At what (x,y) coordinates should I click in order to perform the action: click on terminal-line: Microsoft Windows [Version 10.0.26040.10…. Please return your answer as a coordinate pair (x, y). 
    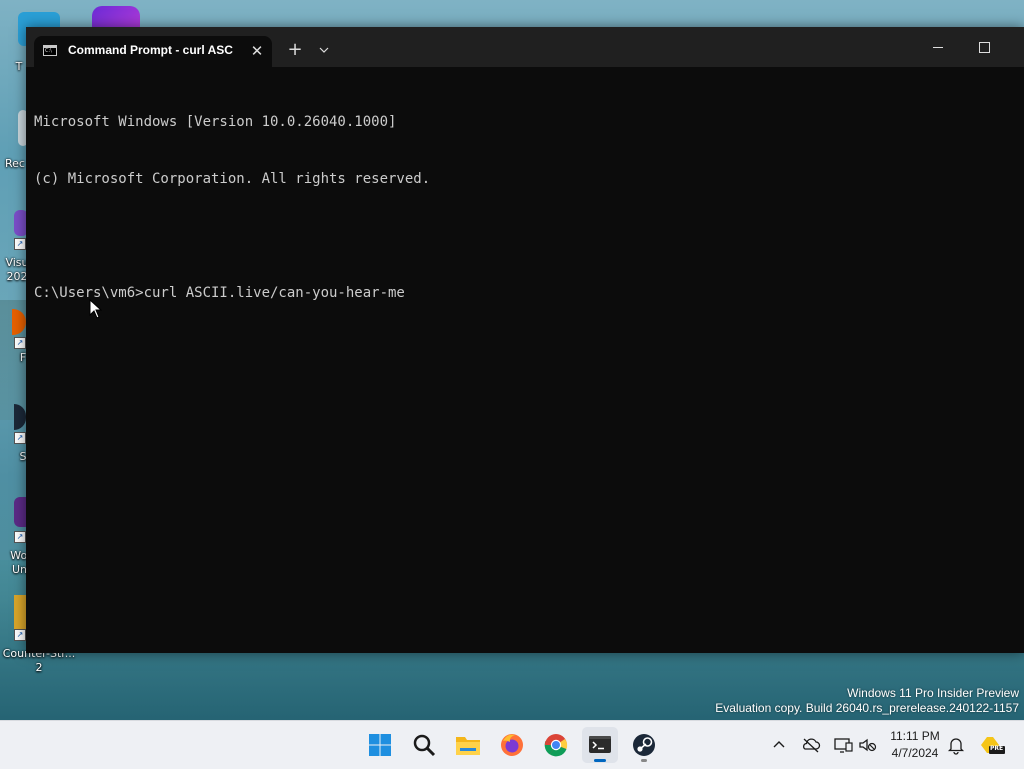
    Looking at the image, I should click on (215, 122).